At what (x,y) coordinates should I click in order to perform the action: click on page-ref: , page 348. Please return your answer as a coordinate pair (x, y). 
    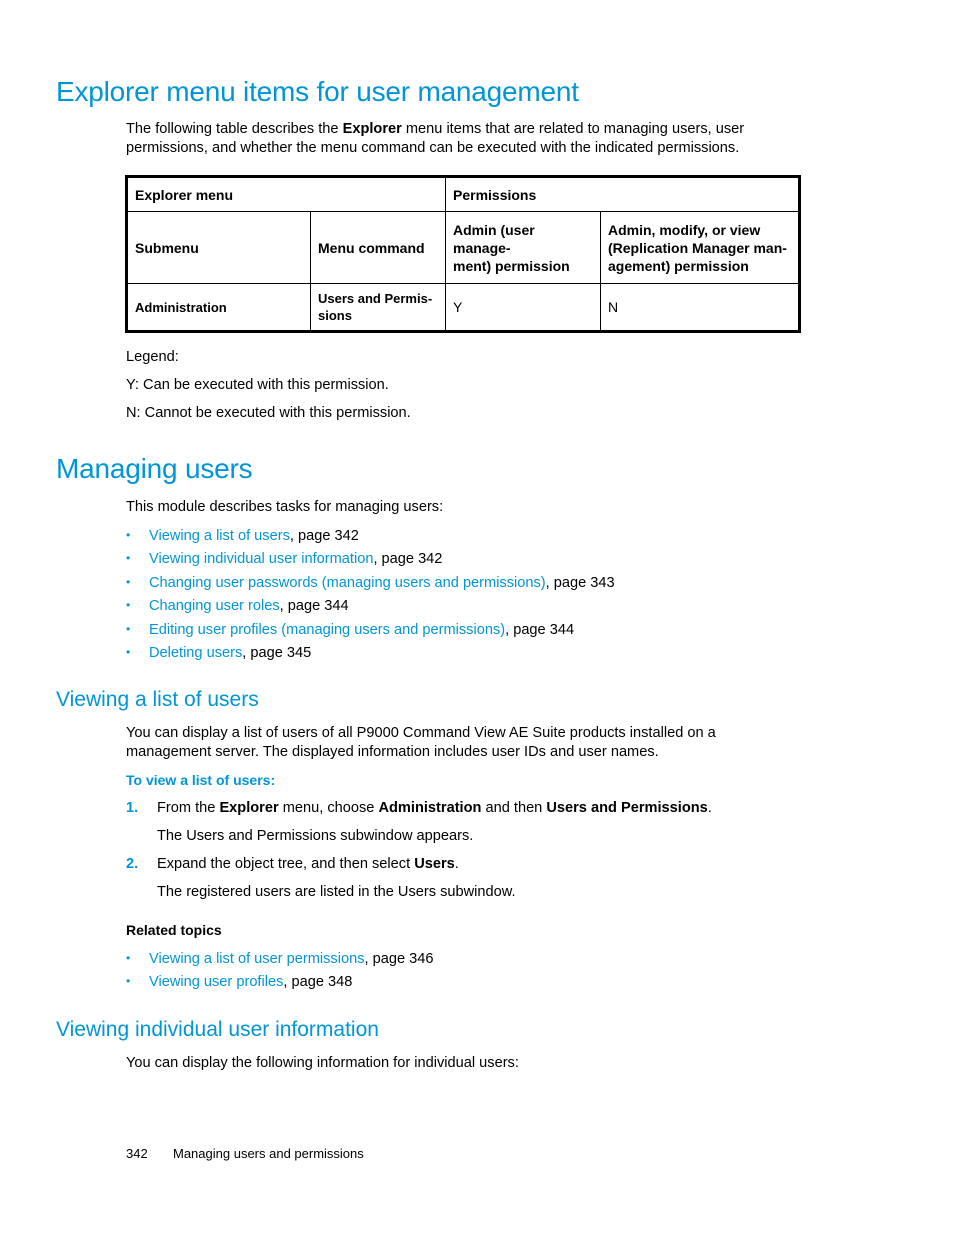
    Looking at the image, I should click on (318, 982).